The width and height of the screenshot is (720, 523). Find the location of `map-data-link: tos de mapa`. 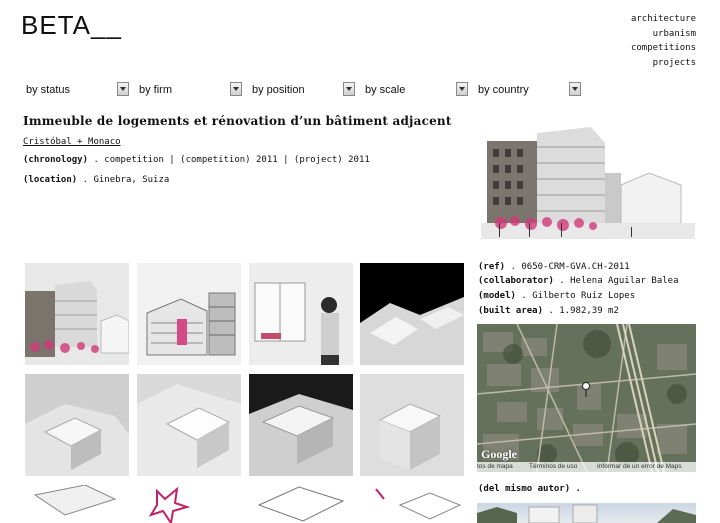

map-data-link: tos de mapa is located at coordinates (495, 466).